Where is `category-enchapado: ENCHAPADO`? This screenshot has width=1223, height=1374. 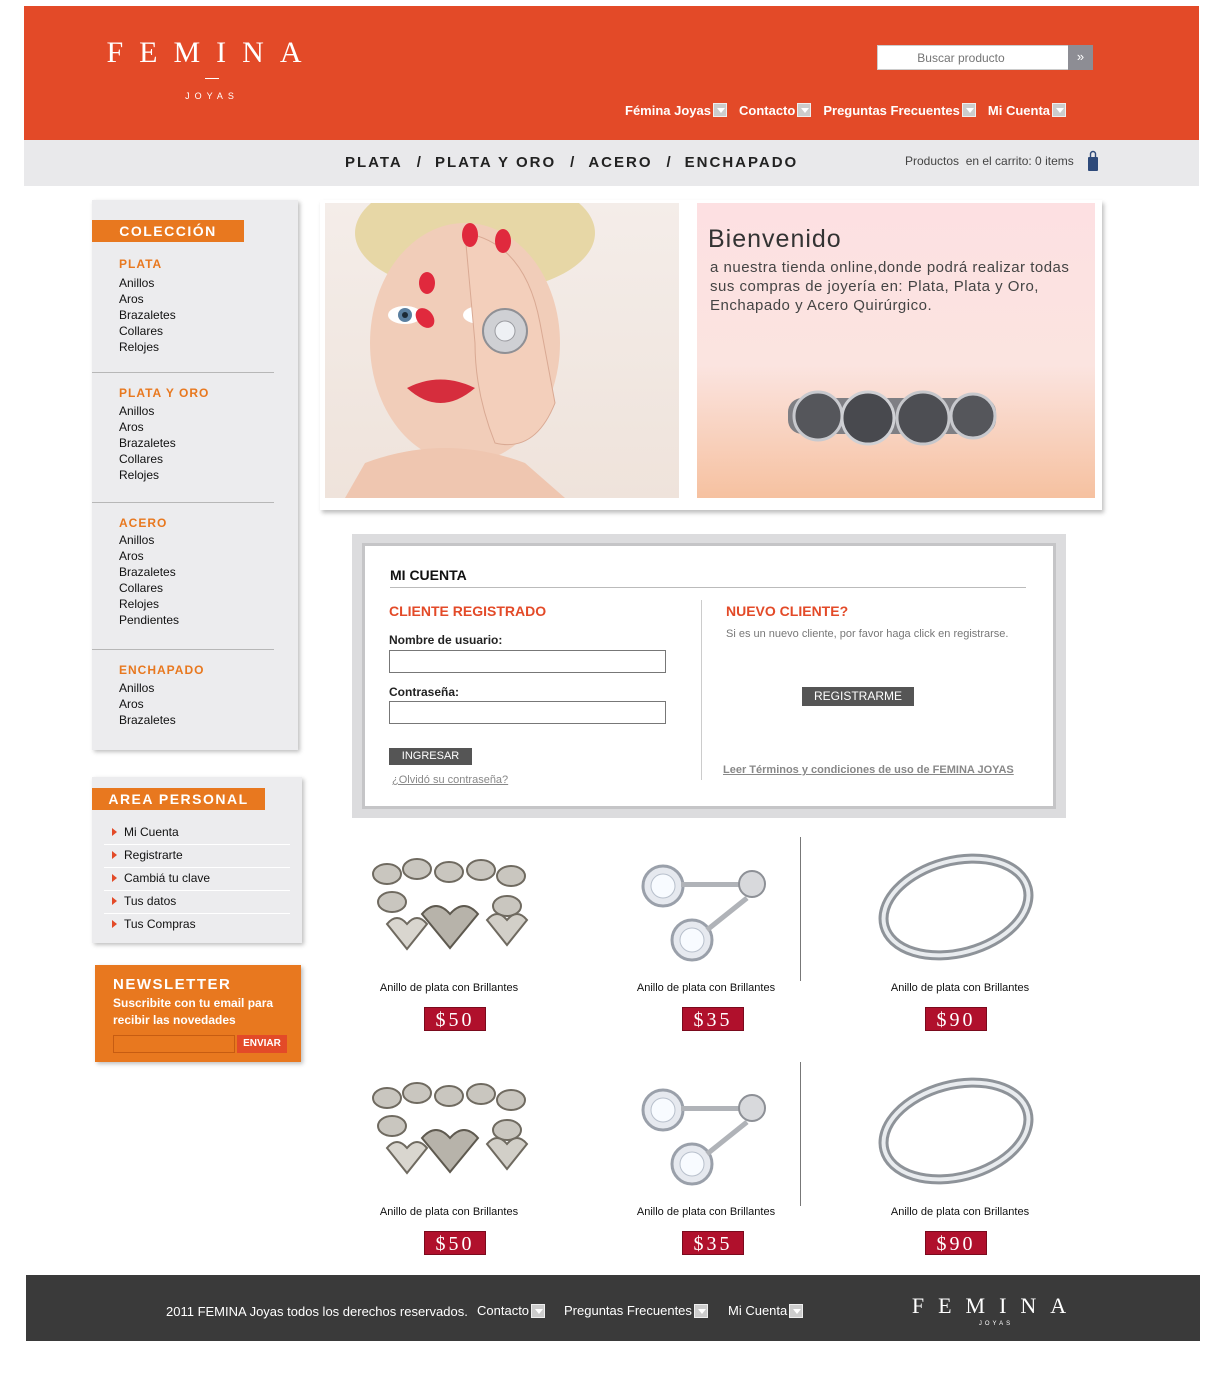 category-enchapado: ENCHAPADO is located at coordinates (742, 162).